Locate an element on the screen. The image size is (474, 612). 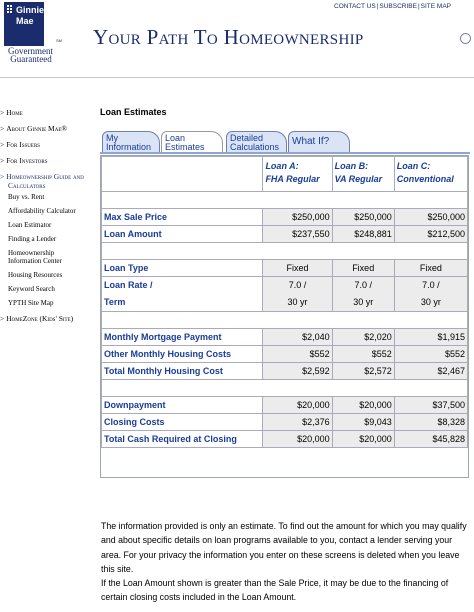
nav-investors: > For Investors is located at coordinates (43, 160).